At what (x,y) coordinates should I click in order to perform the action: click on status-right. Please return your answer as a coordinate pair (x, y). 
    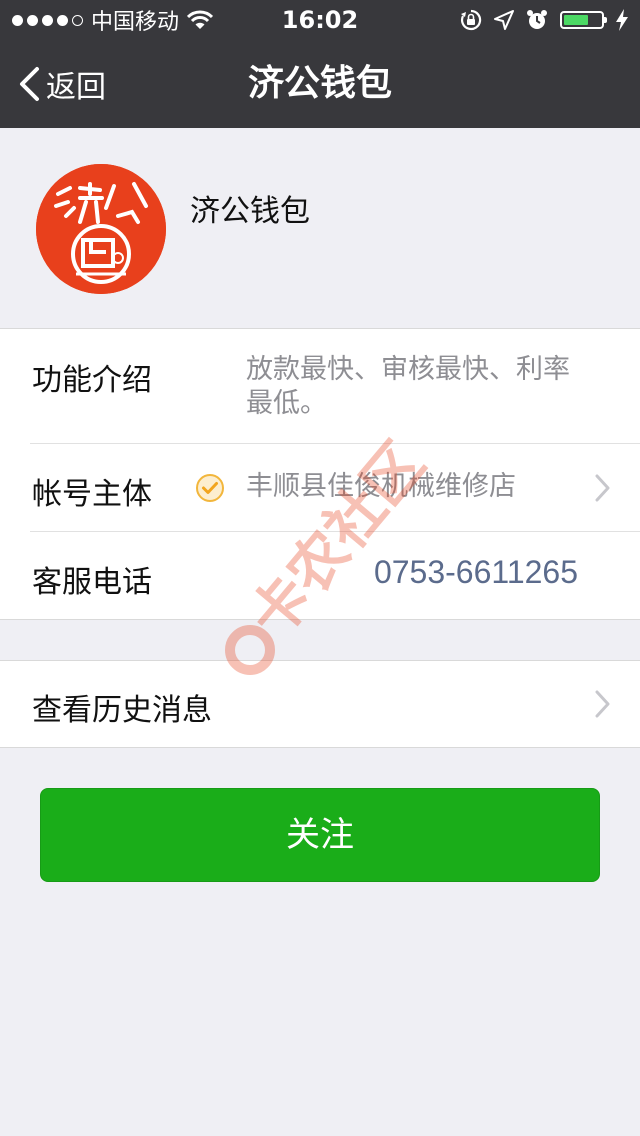
    Looking at the image, I should click on (544, 20).